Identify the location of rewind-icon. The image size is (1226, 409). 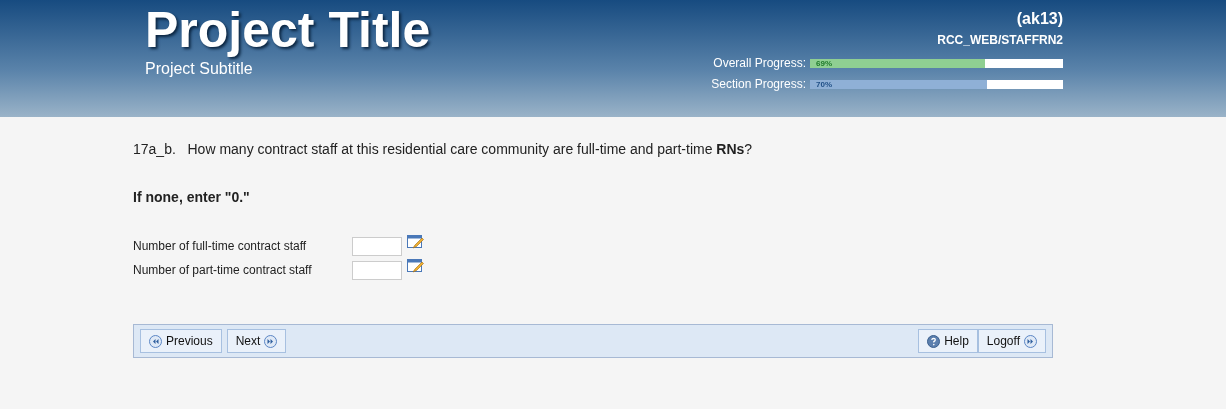
(155, 341).